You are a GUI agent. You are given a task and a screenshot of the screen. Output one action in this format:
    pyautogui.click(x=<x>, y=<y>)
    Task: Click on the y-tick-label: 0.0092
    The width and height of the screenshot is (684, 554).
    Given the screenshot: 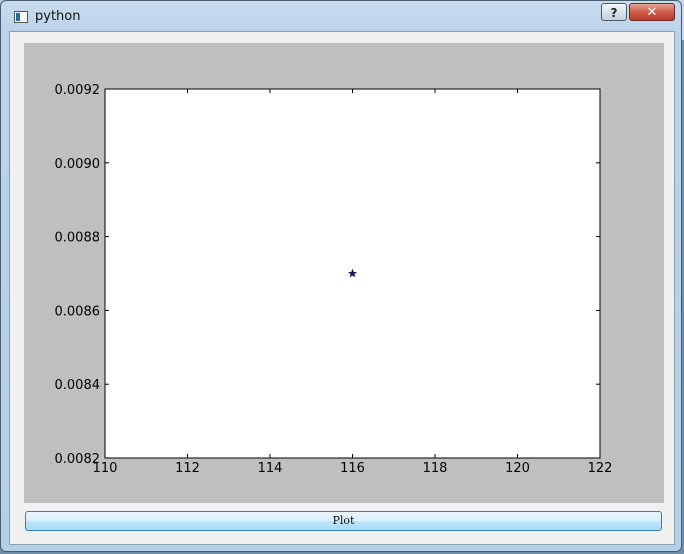 What is the action you would take?
    pyautogui.click(x=78, y=90)
    